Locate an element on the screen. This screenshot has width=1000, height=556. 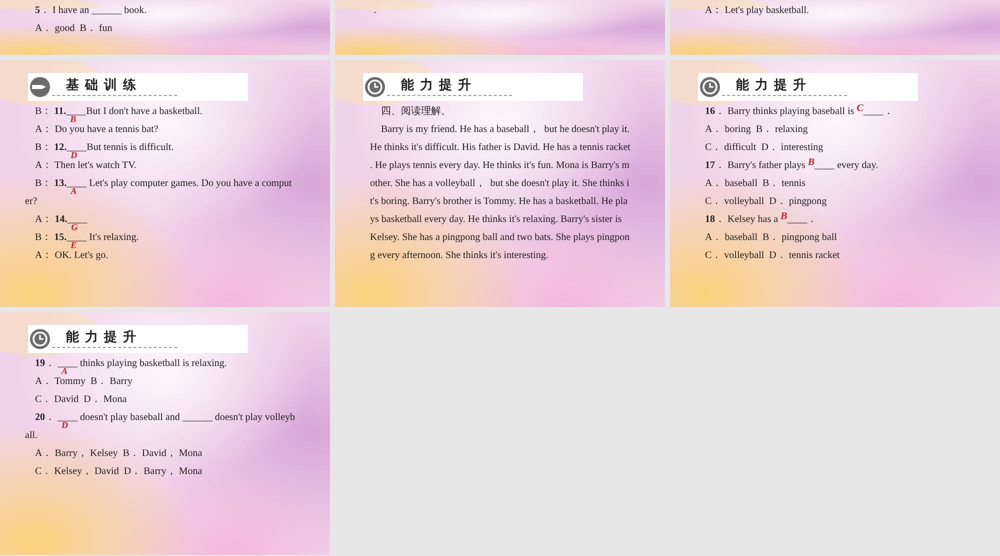
slide-text: all. is located at coordinates (31, 435).